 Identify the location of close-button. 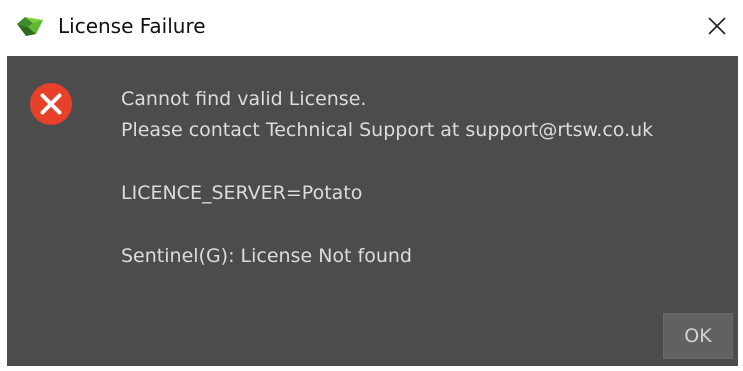
(717, 26).